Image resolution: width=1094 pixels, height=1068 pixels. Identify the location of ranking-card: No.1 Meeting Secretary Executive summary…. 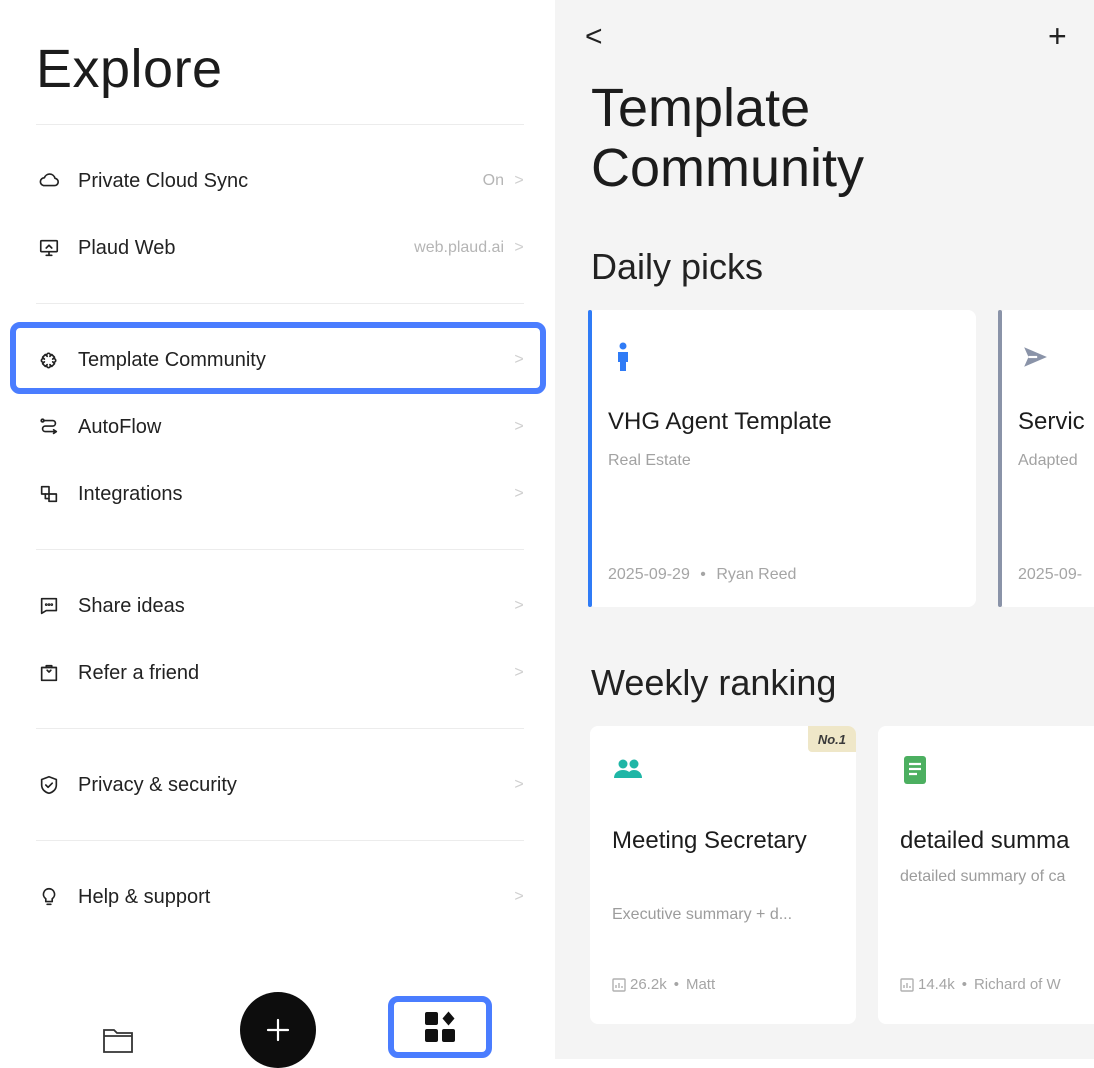
(723, 875).